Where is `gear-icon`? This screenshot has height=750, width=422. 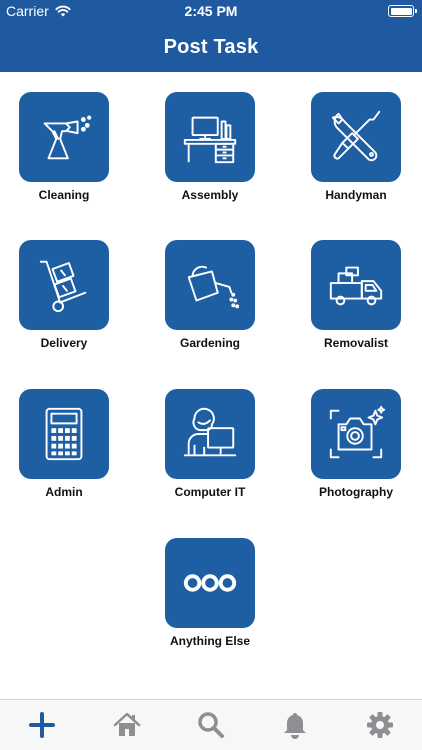 gear-icon is located at coordinates (379, 725).